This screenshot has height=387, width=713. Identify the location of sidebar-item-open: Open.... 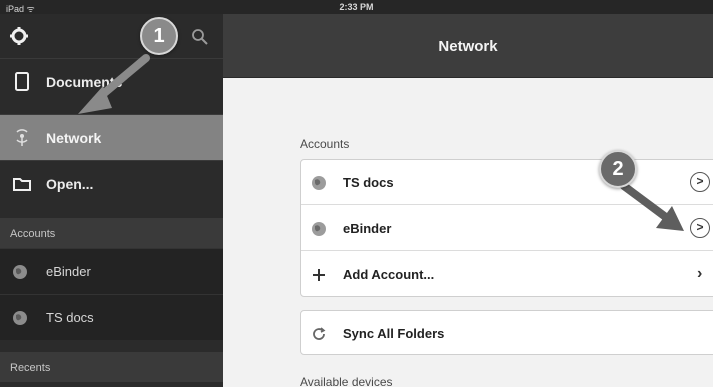
(111, 183).